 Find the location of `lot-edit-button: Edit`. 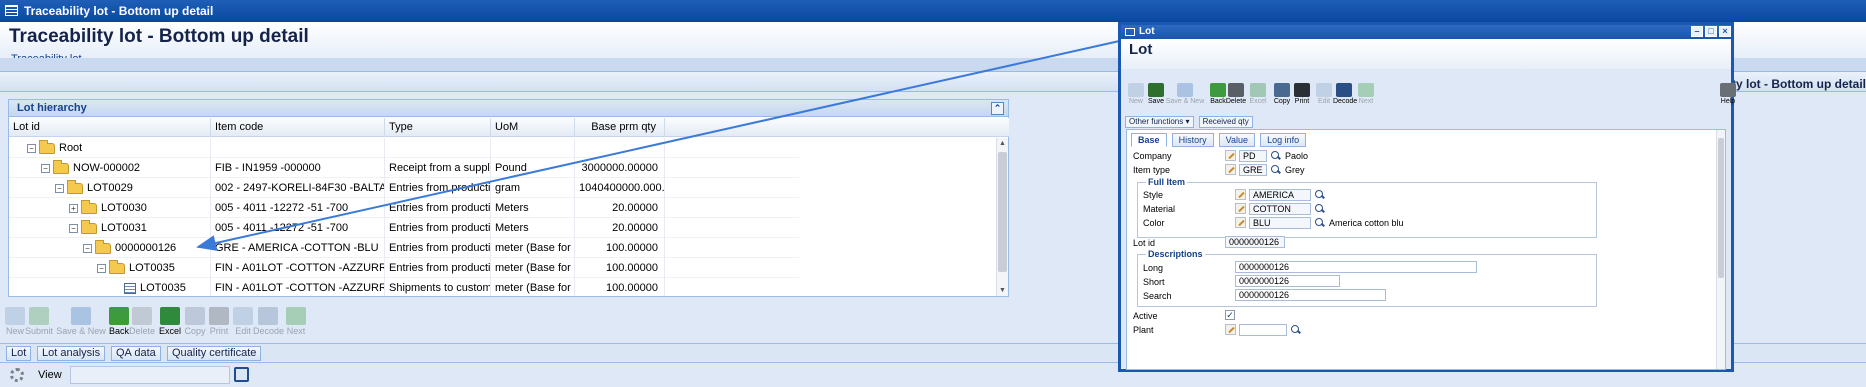

lot-edit-button: Edit is located at coordinates (1324, 94).